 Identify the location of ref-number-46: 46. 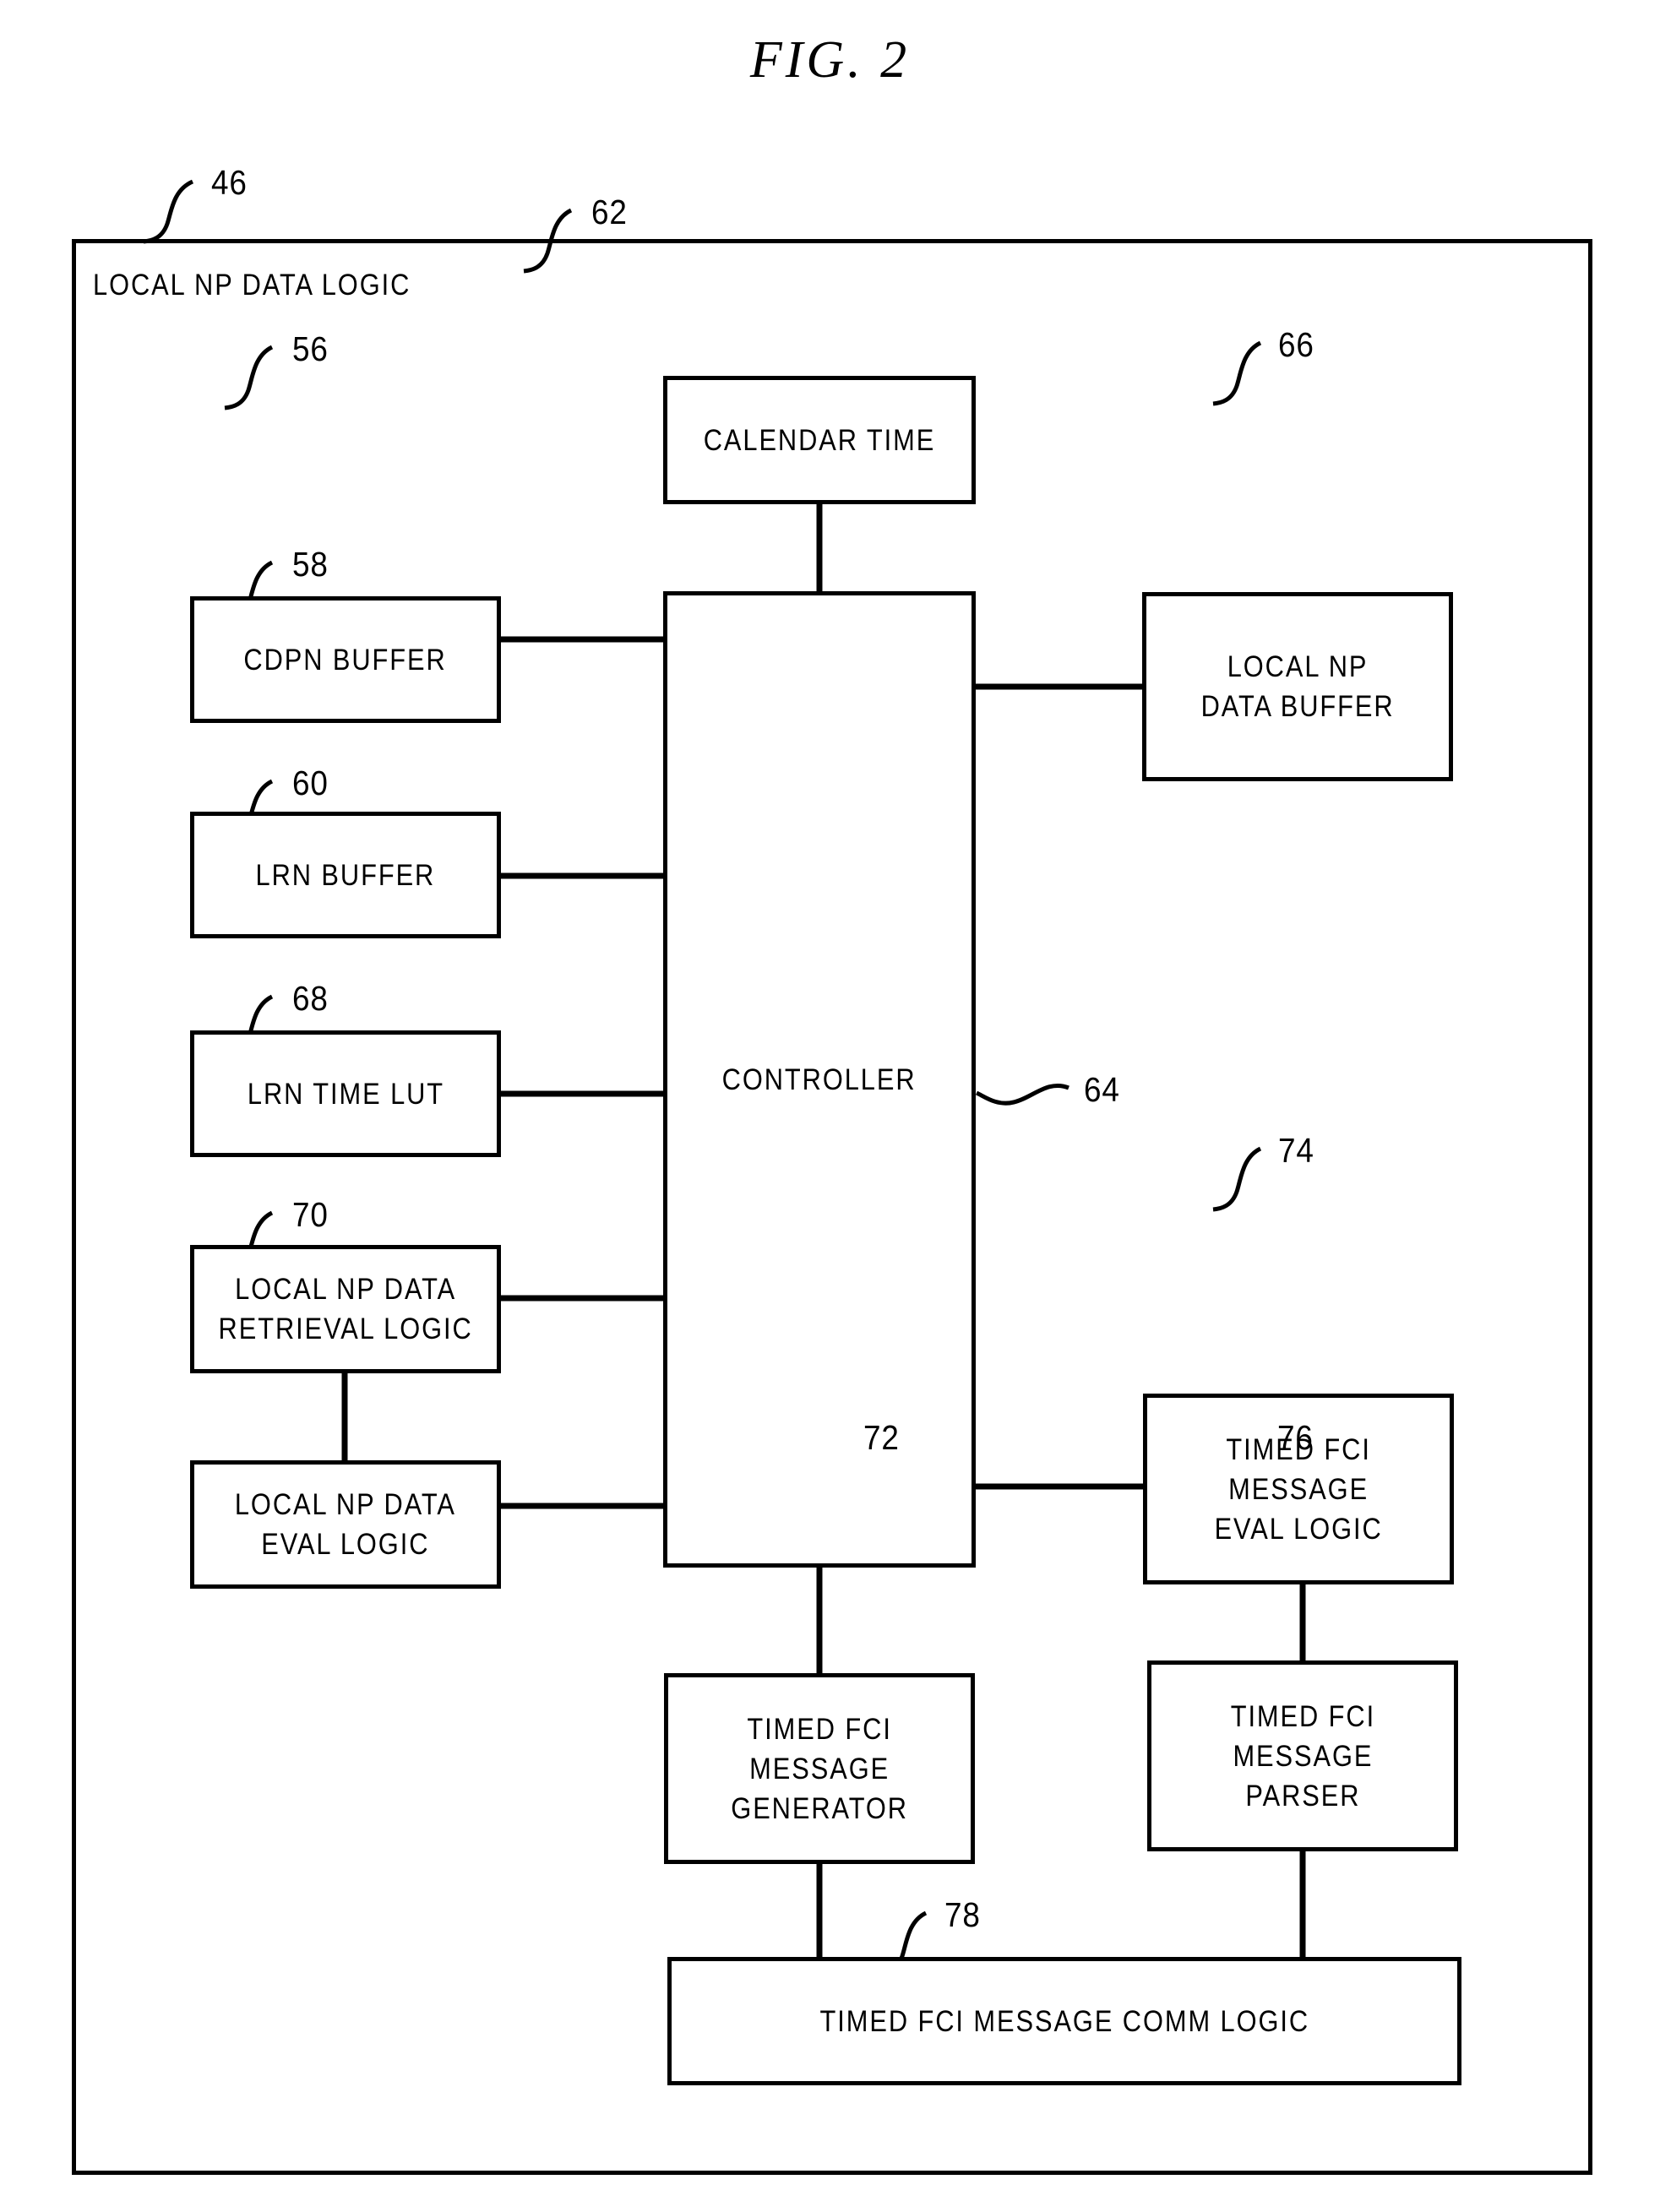
(230, 182).